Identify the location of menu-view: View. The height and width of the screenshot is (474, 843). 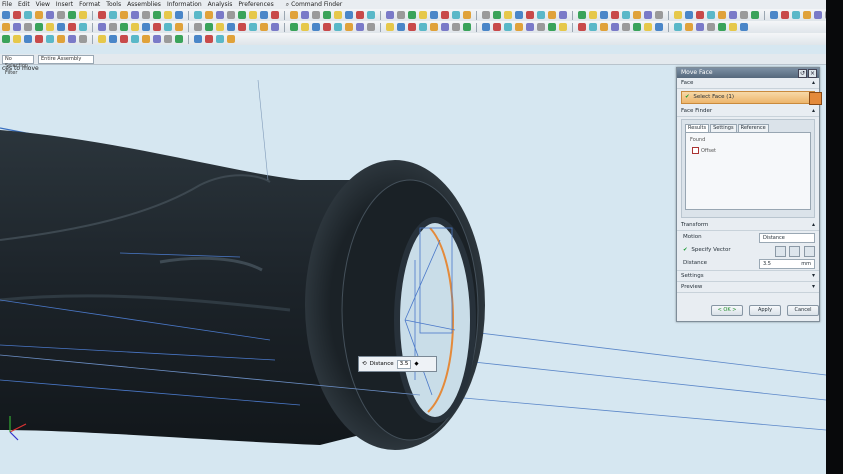
(43, 4).